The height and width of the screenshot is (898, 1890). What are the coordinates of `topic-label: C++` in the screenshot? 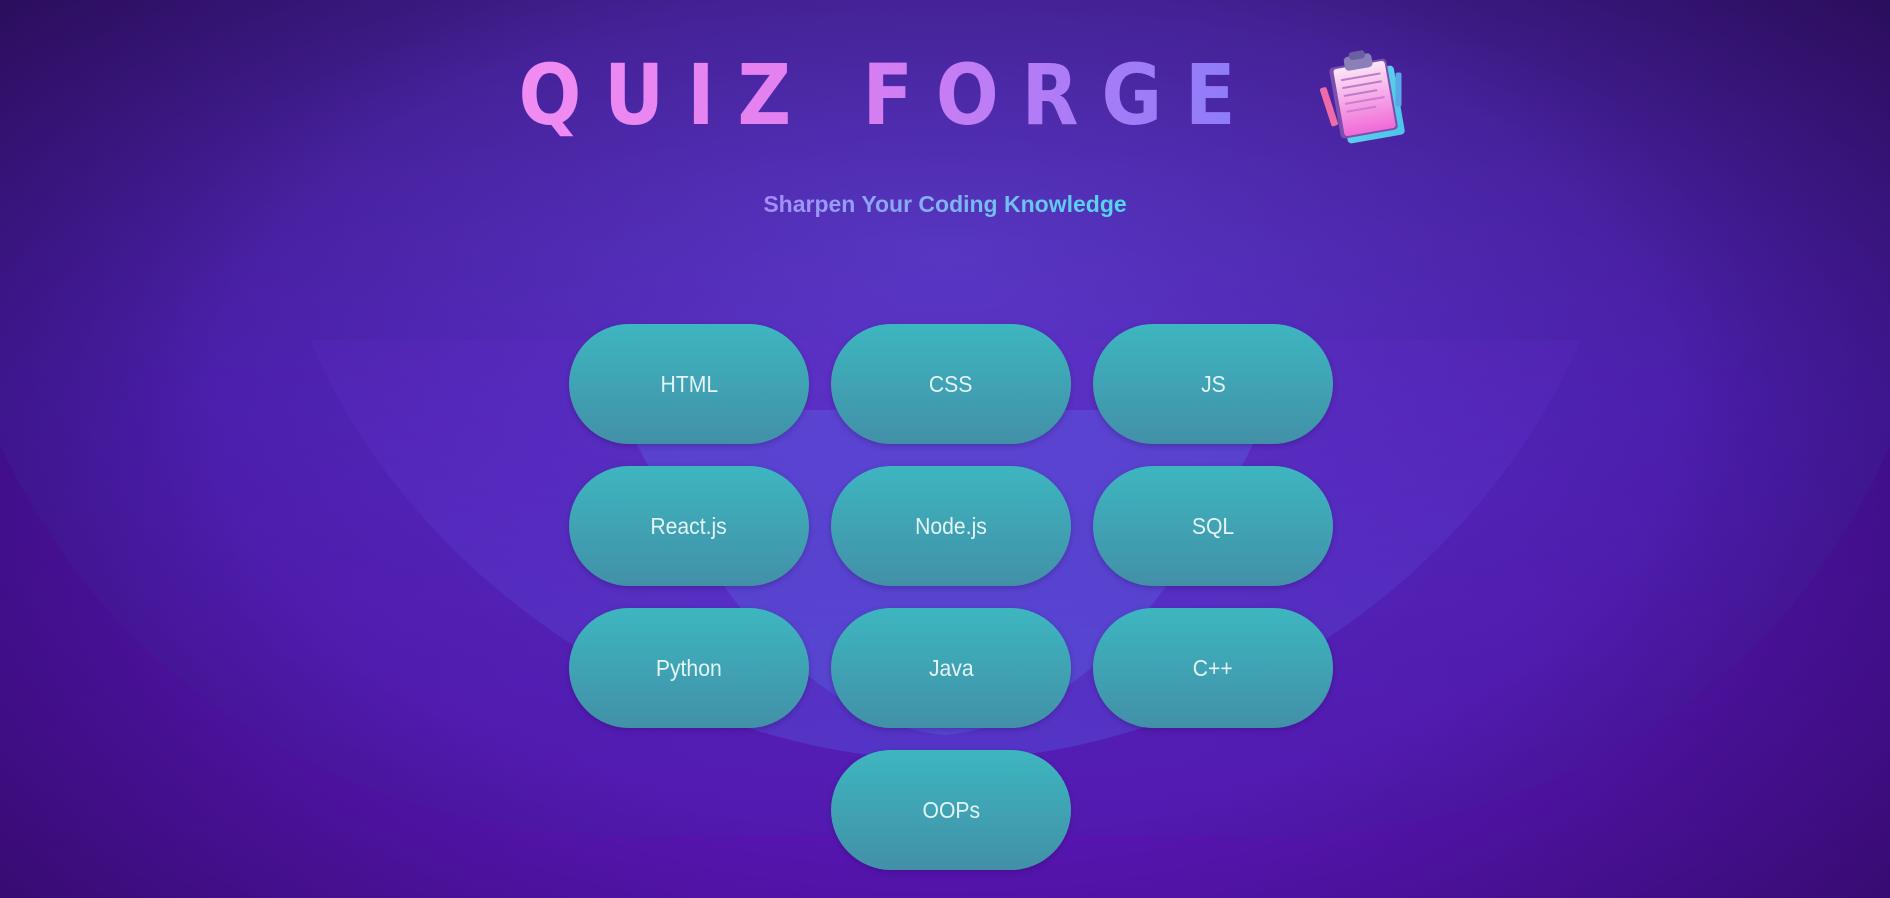 It's located at (1212, 667).